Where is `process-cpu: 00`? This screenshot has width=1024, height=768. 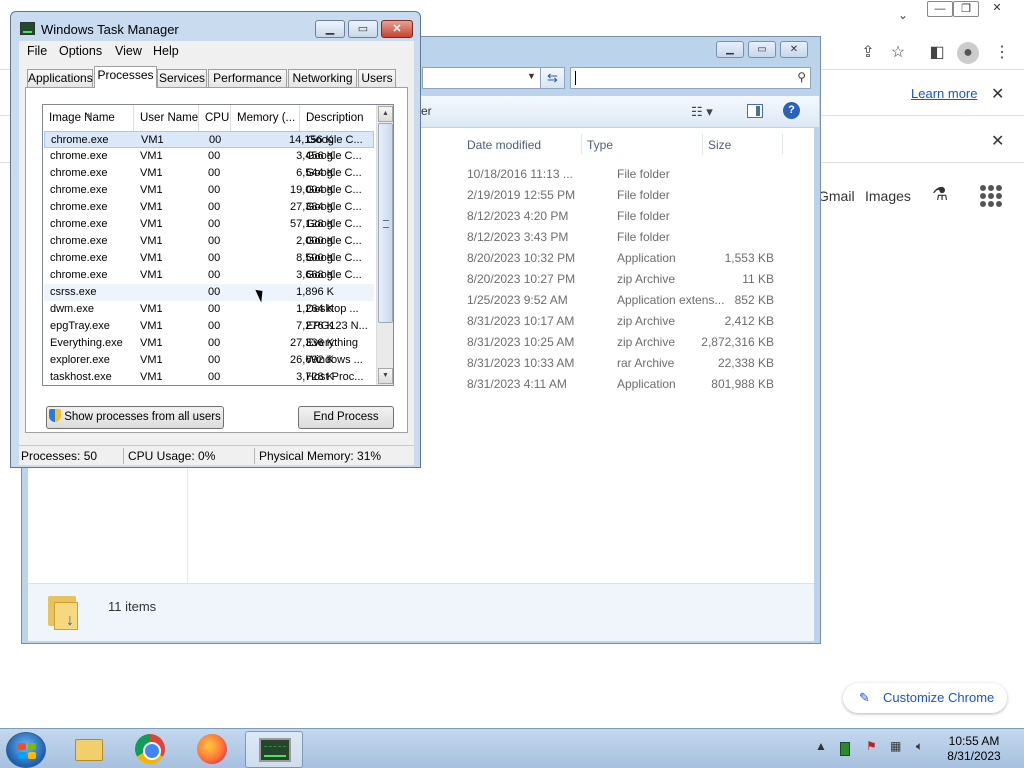
process-cpu: 00 is located at coordinates (214, 224).